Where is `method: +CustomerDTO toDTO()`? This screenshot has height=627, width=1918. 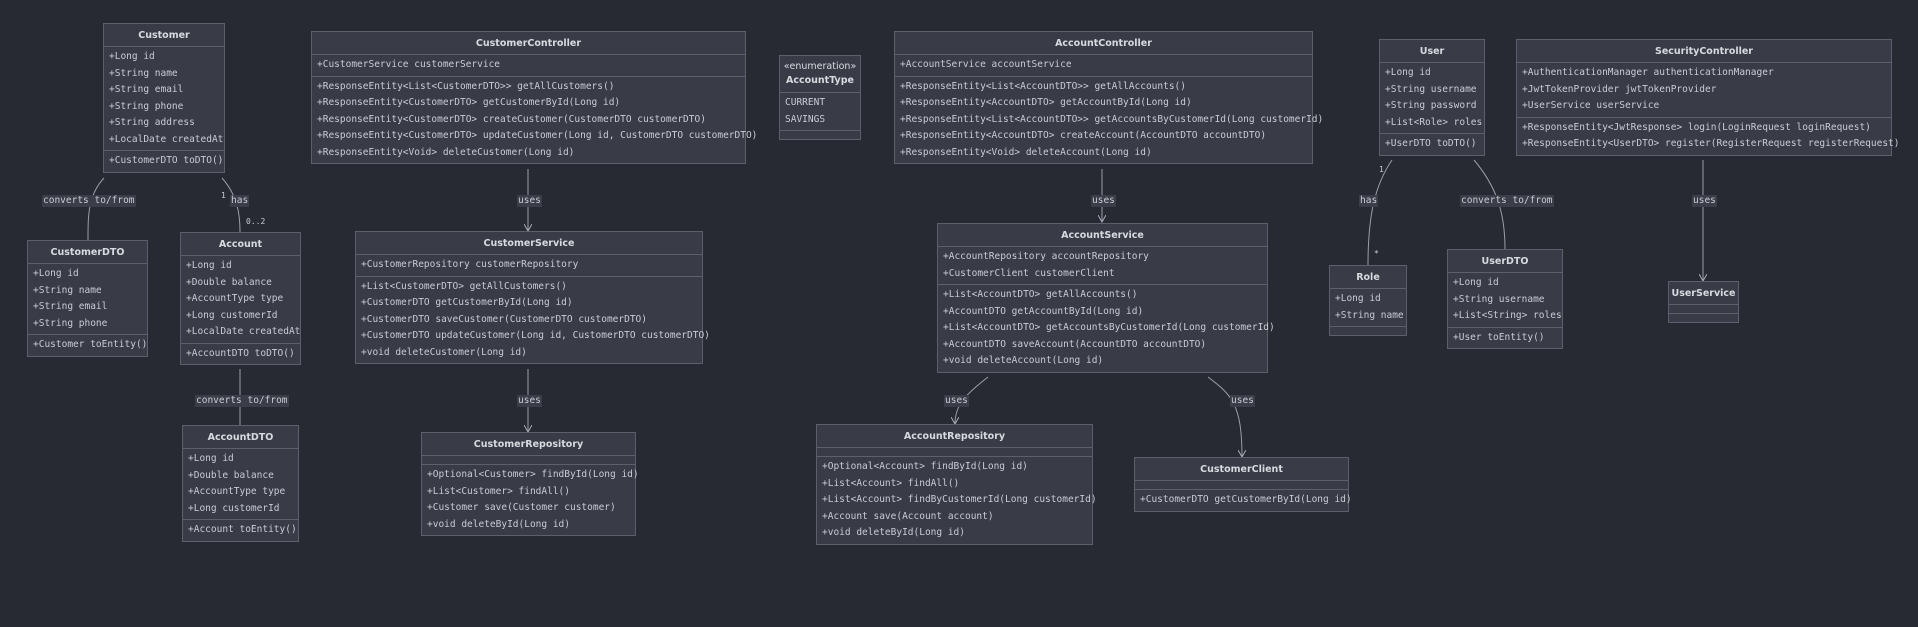 method: +CustomerDTO toDTO() is located at coordinates (166, 160).